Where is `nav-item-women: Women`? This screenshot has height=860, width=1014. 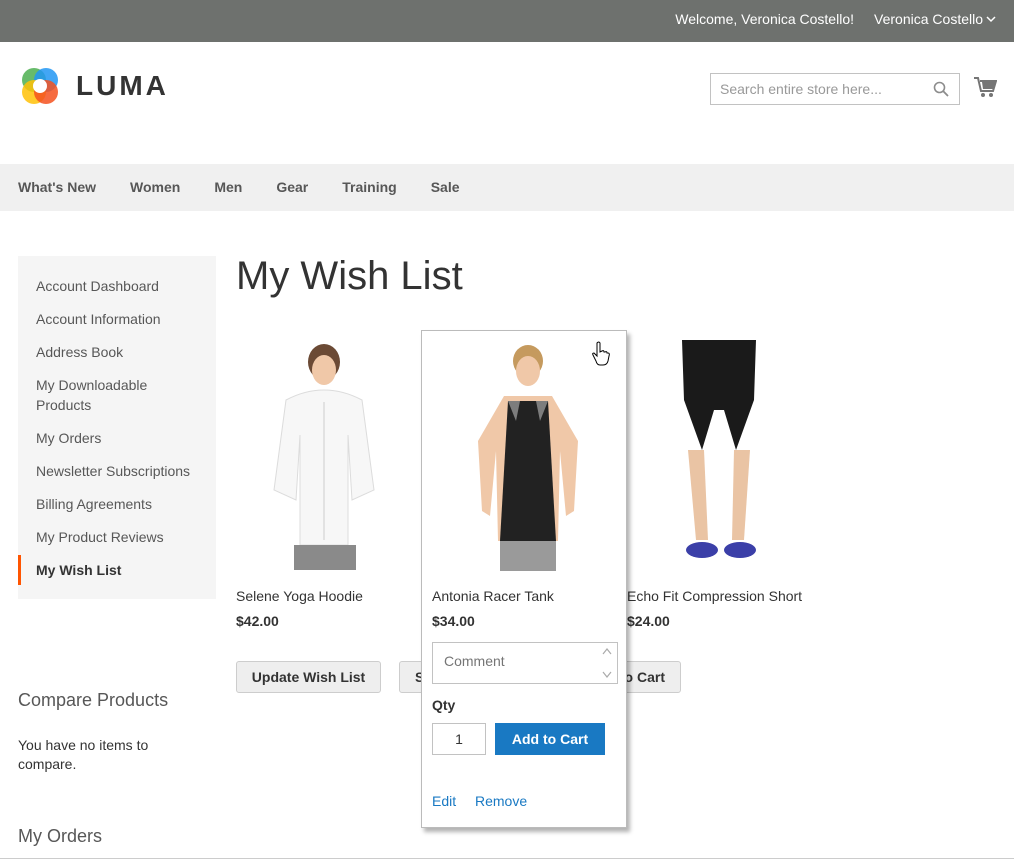 nav-item-women: Women is located at coordinates (155, 187).